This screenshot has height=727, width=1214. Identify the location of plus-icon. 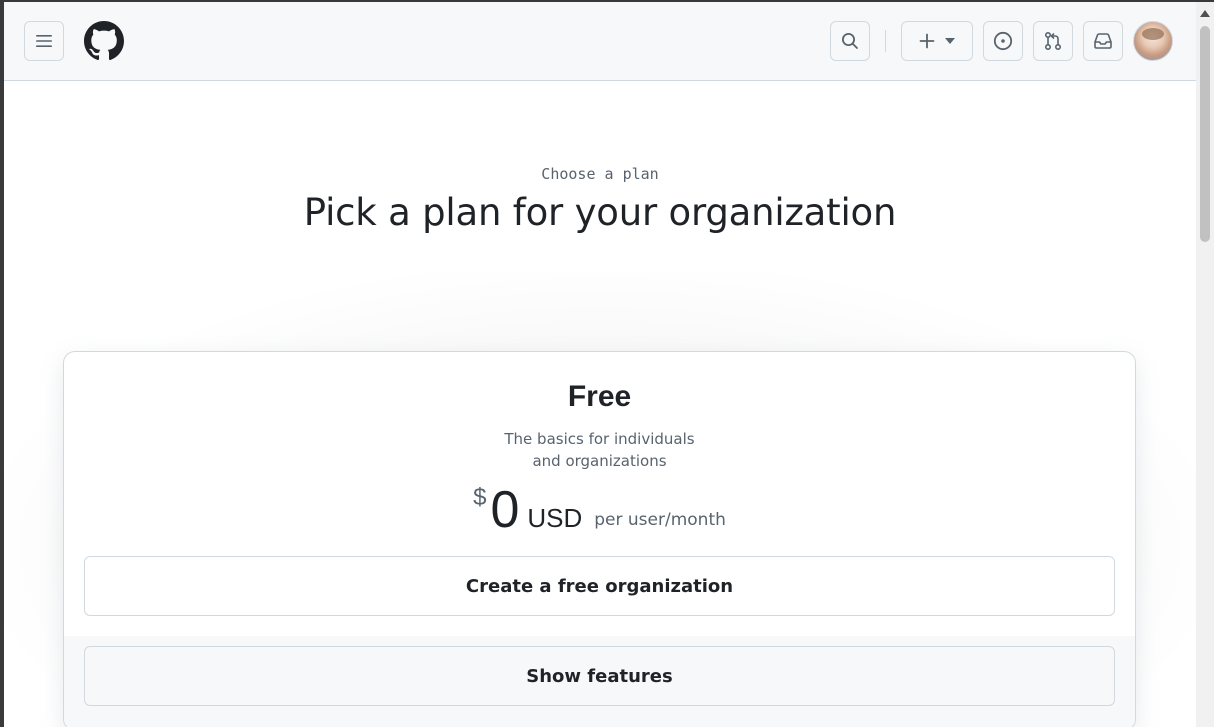
(927, 41).